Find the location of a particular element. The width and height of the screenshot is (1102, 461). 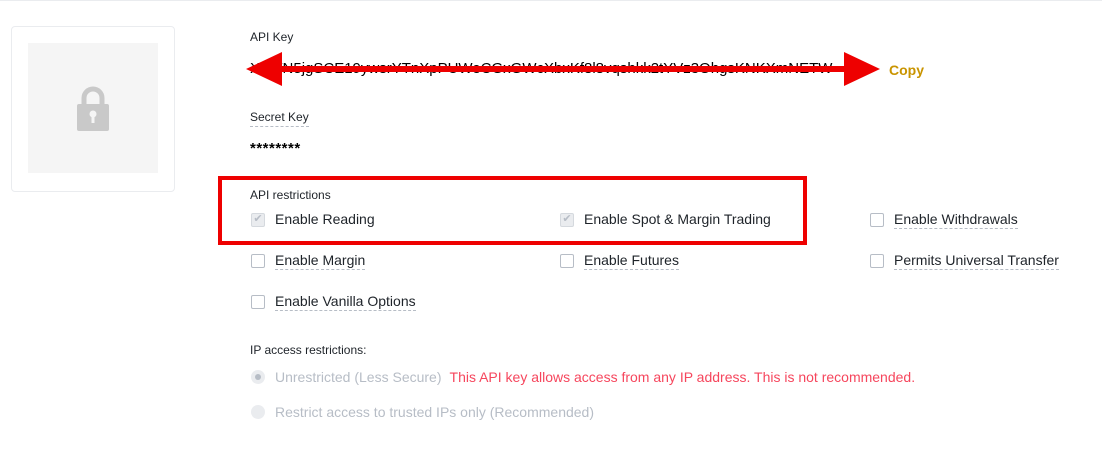

checkbox-enable-futures: Enable Futures is located at coordinates (619, 261).